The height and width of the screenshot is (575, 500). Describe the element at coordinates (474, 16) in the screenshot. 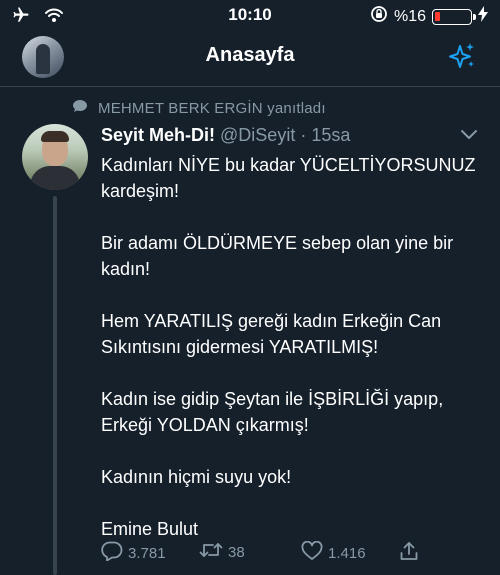

I see `battery-cap` at that location.